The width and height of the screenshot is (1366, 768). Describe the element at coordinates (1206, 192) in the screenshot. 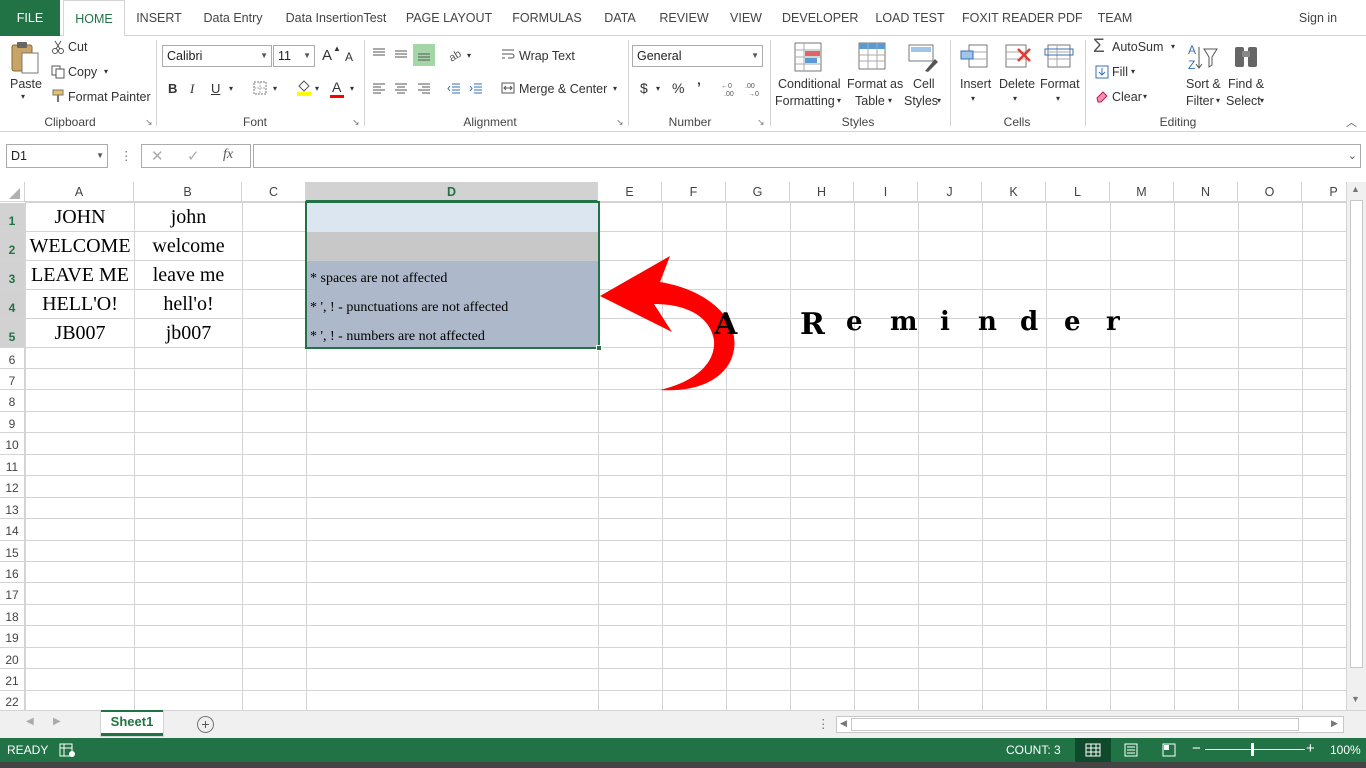

I see `column-header-n: N` at that location.